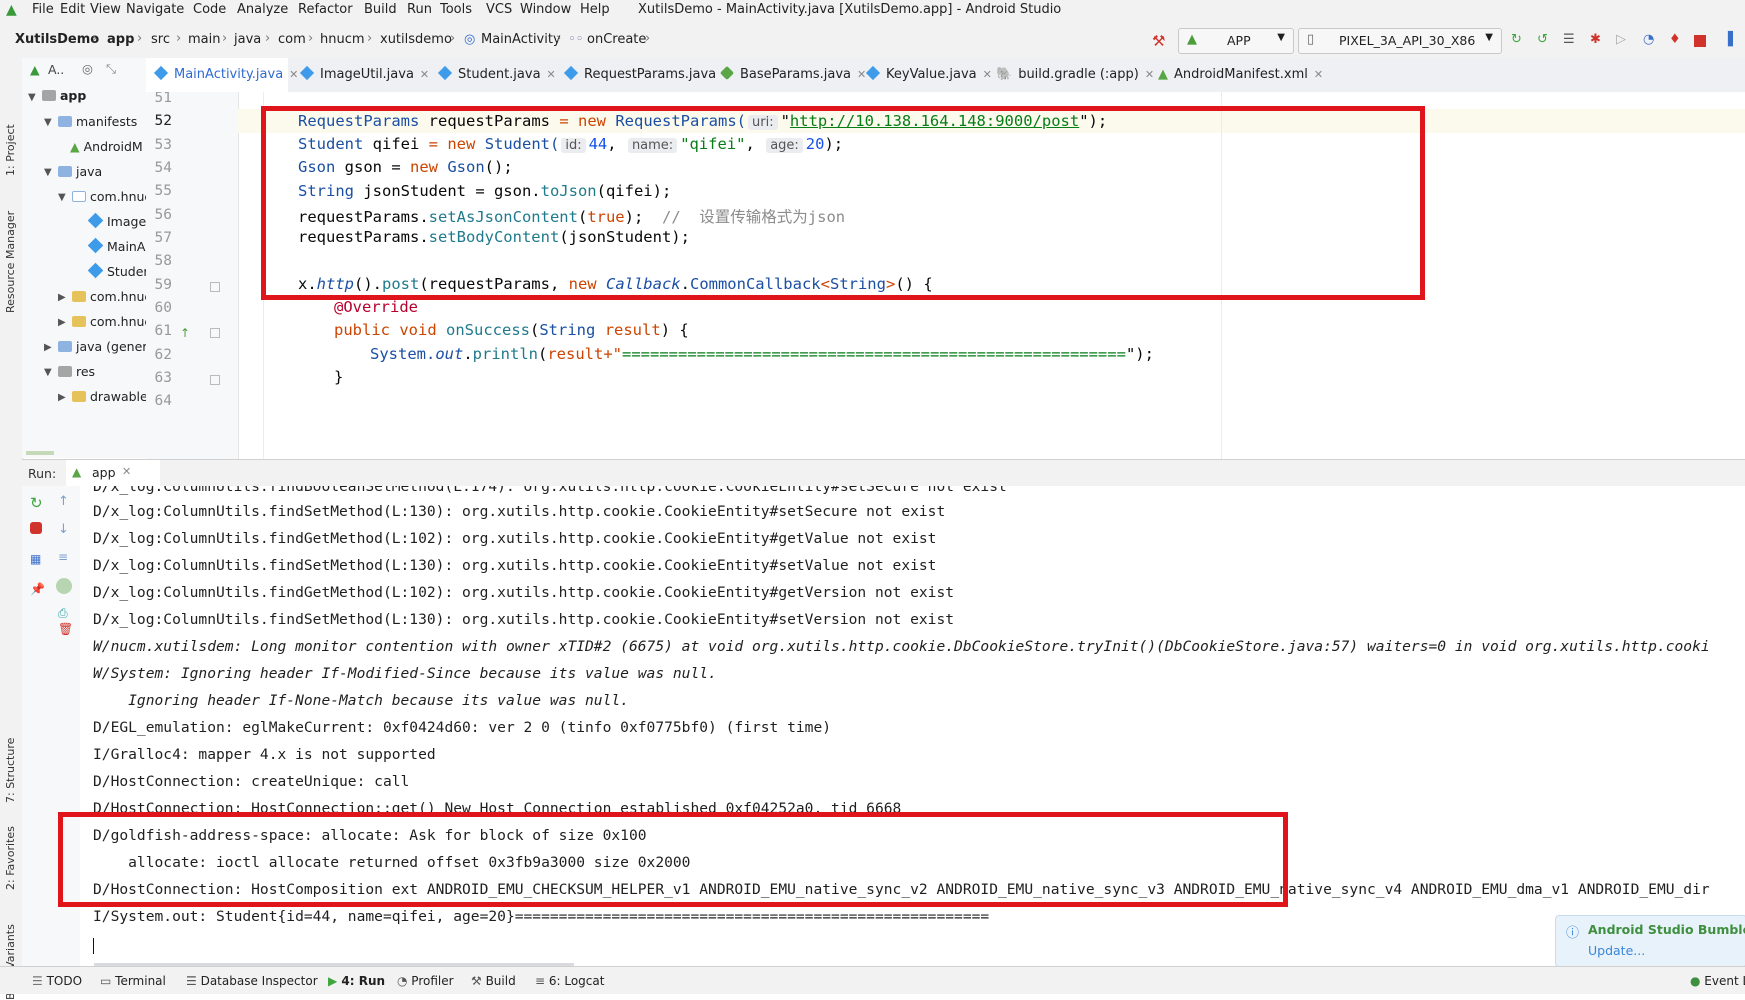 This screenshot has width=1745, height=1000. Describe the element at coordinates (66, 530) in the screenshot. I see `arrow-down-icon: ↓` at that location.